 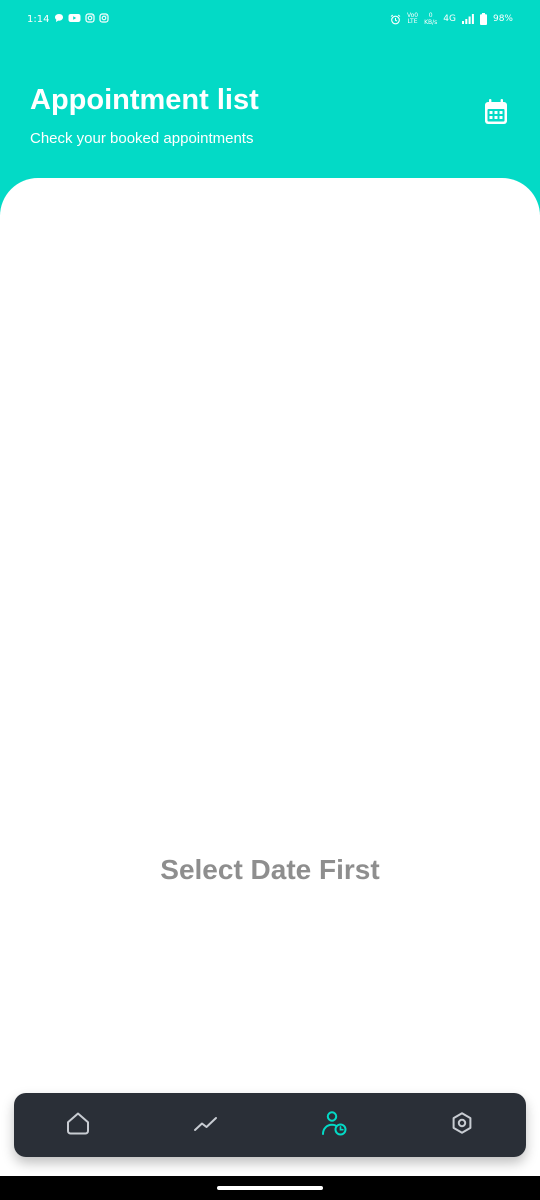 I want to click on nav-item-settings, so click(x=462, y=1125).